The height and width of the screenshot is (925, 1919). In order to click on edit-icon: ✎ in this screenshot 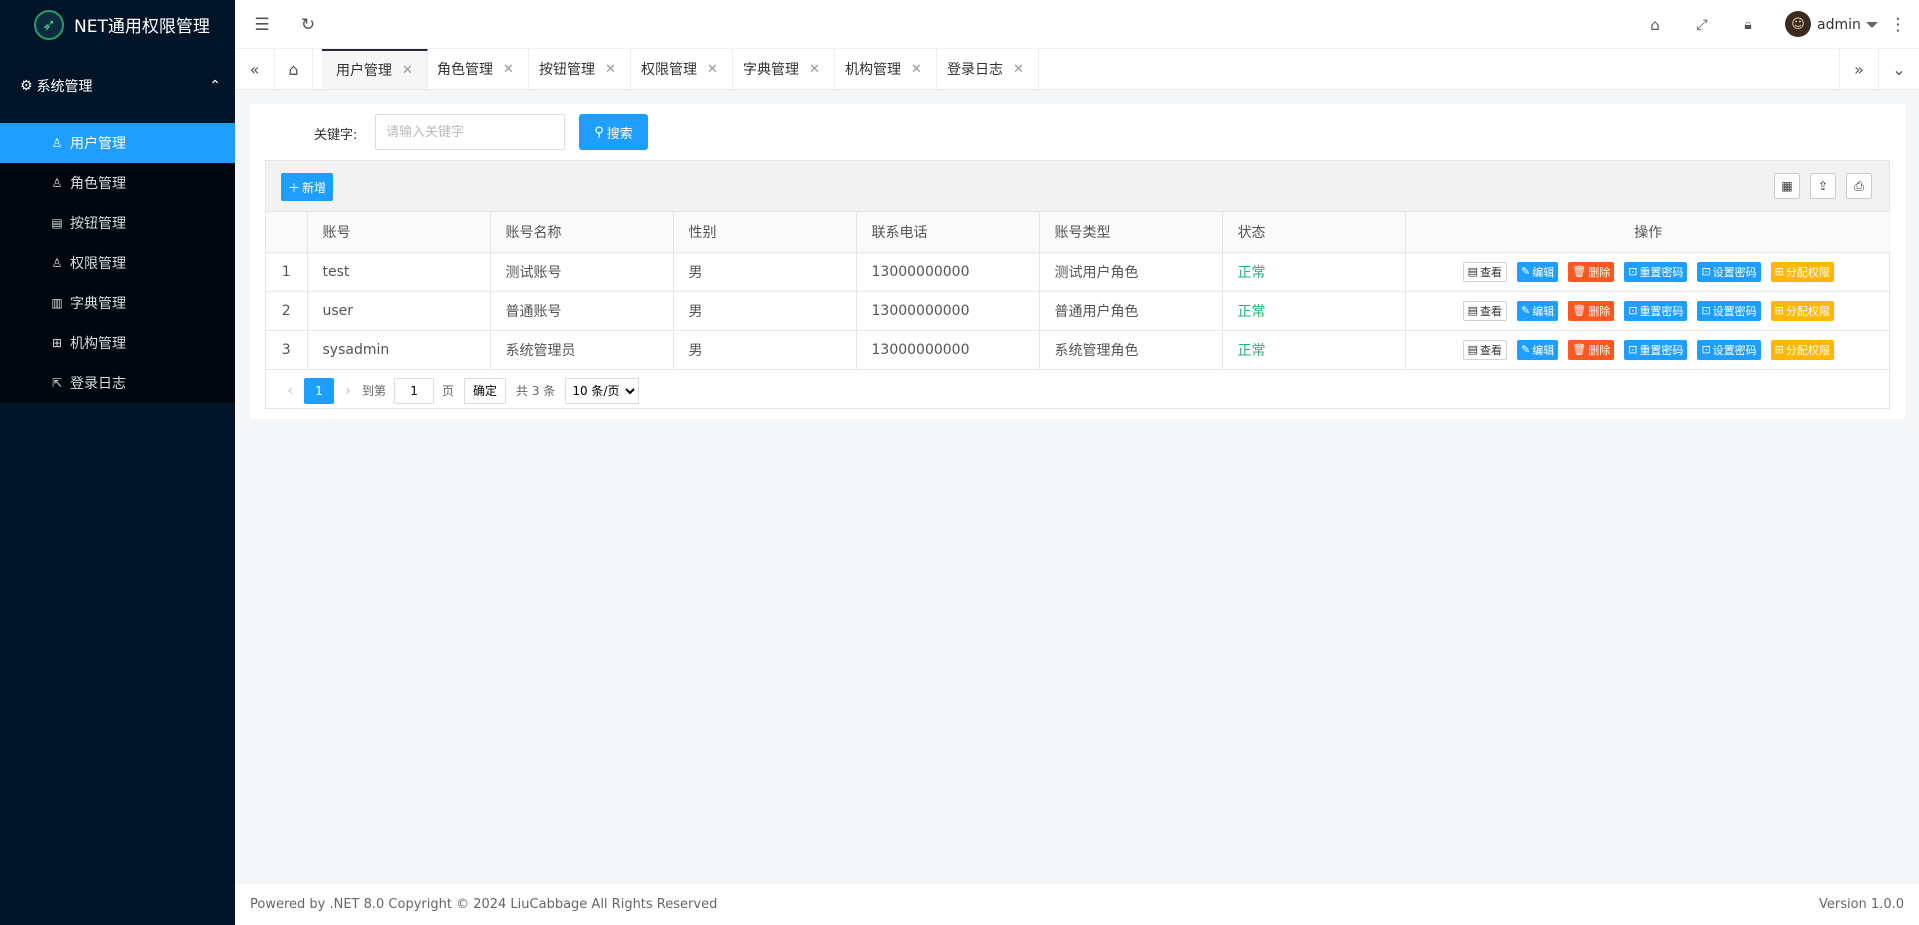, I will do `click(1526, 349)`.